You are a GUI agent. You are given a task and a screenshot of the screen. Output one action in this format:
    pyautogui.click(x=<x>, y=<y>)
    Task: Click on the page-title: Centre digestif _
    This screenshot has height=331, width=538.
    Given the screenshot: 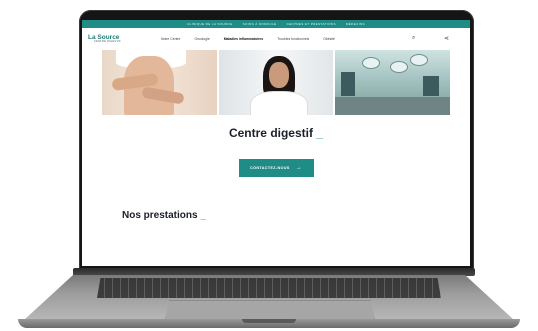 What is the action you would take?
    pyautogui.click(x=276, y=133)
    